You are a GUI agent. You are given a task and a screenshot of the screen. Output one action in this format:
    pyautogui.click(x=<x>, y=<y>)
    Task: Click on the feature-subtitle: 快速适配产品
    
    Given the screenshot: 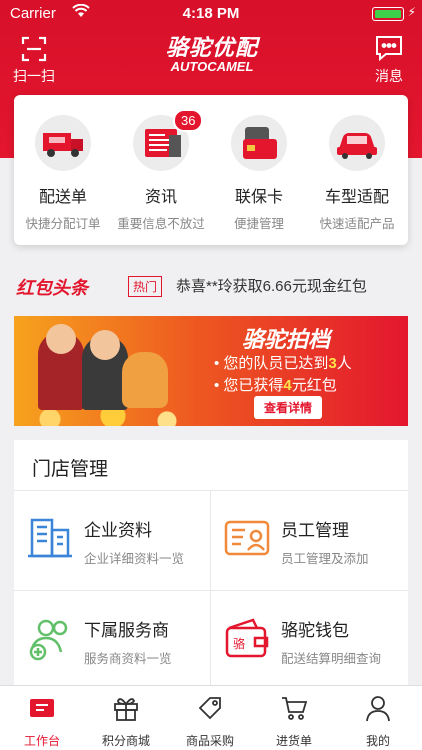 What is the action you would take?
    pyautogui.click(x=357, y=224)
    